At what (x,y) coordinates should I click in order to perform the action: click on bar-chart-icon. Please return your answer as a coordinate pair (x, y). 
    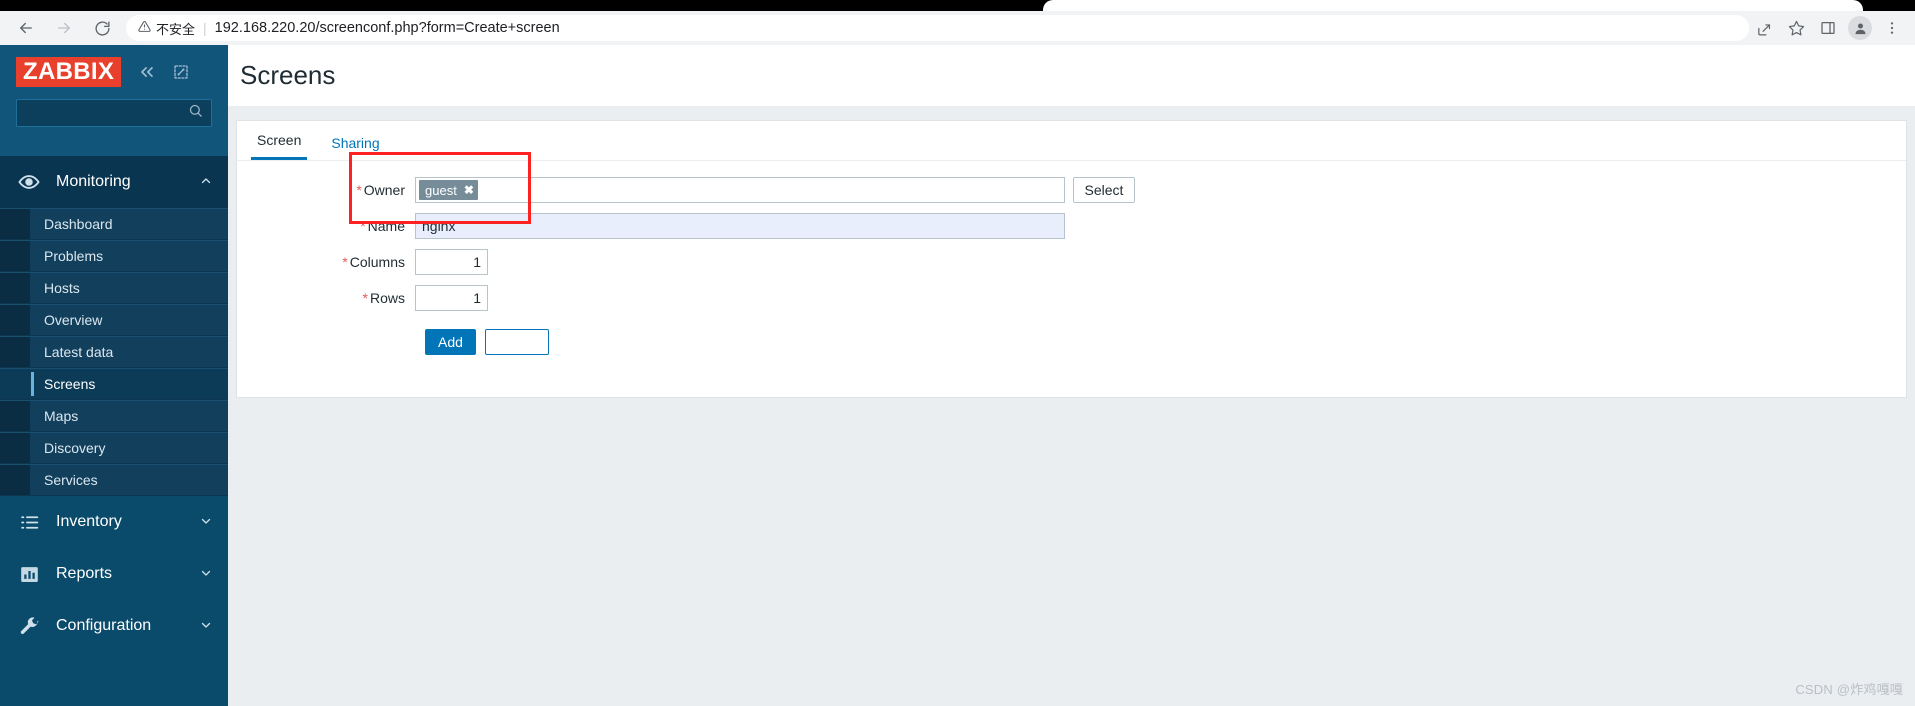
    Looking at the image, I should click on (29, 574).